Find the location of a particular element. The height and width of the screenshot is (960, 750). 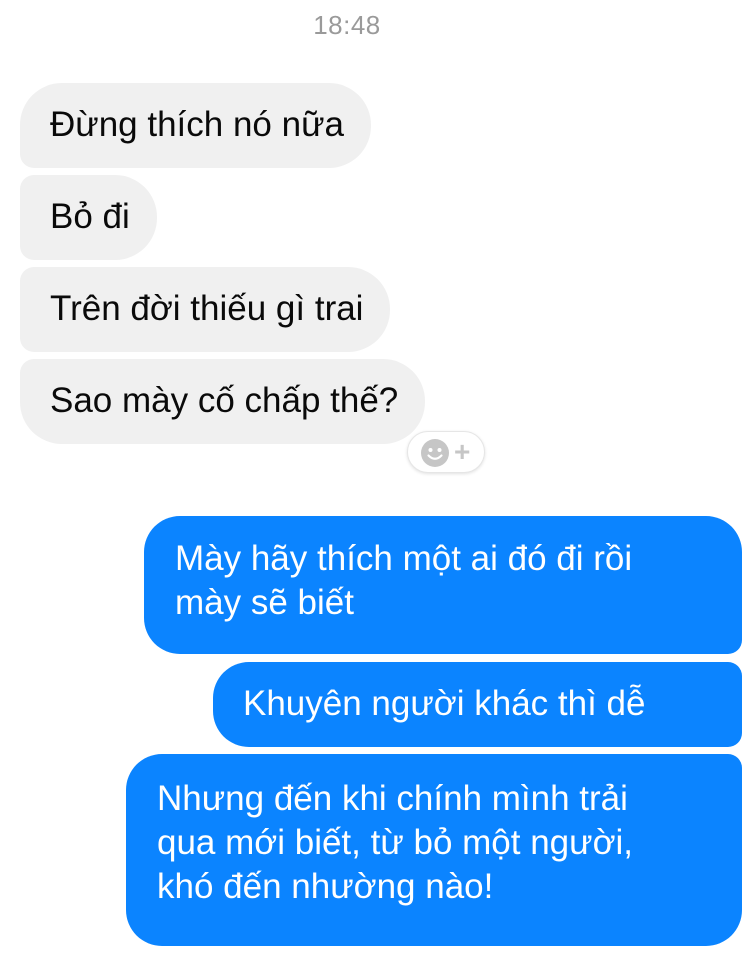

incoming-message-bubble: Bỏ đi is located at coordinates (88, 217).